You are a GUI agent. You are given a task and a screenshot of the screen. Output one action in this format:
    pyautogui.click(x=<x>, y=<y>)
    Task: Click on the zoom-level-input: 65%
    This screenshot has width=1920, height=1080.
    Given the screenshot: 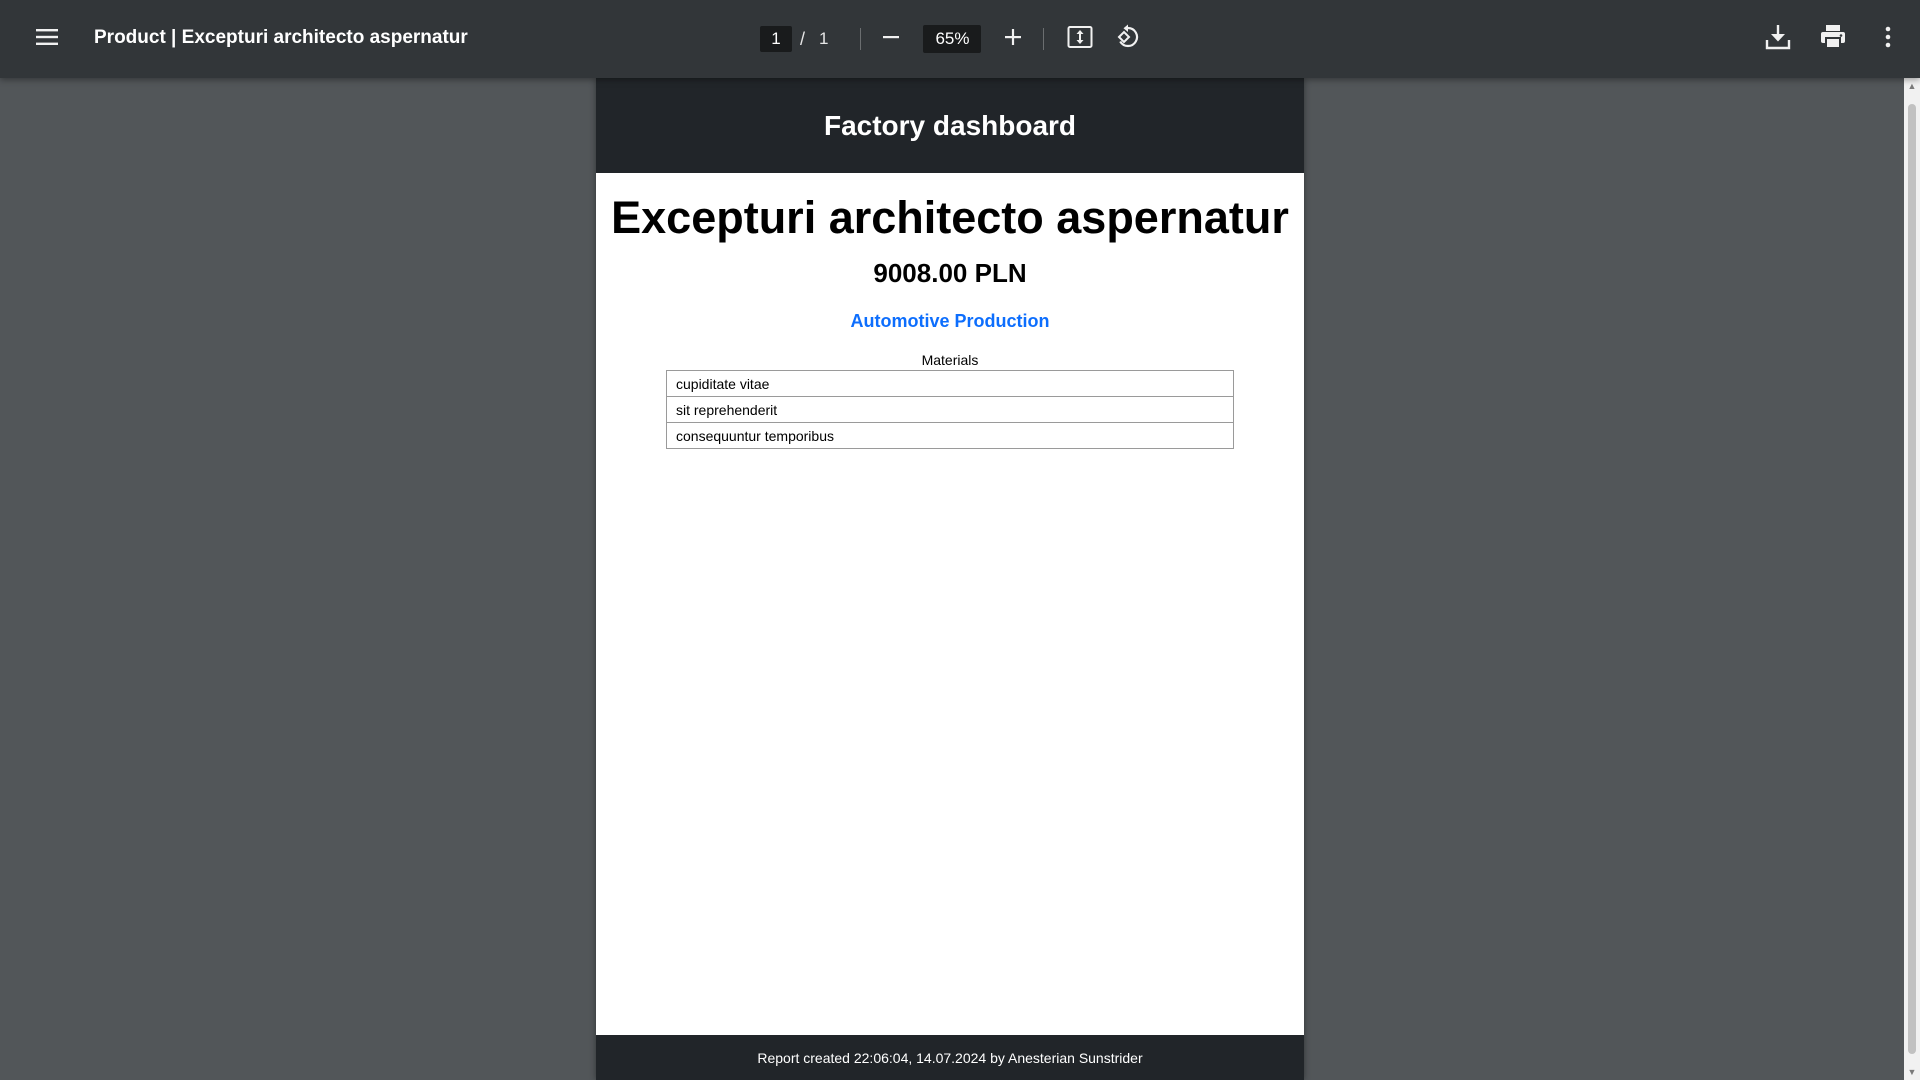 What is the action you would take?
    pyautogui.click(x=952, y=39)
    